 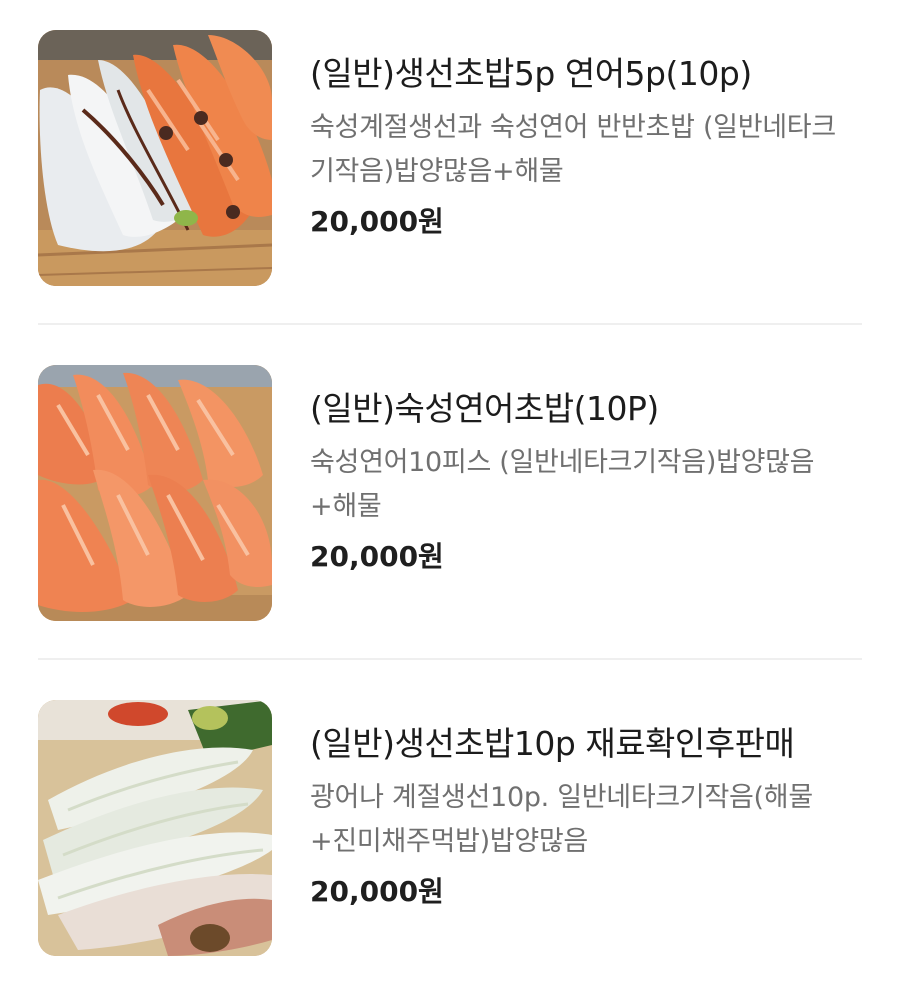 I want to click on menu-item-description: 숙성연어10피스 (일반네타크기작음)밥양많음 +해물, so click(x=562, y=484).